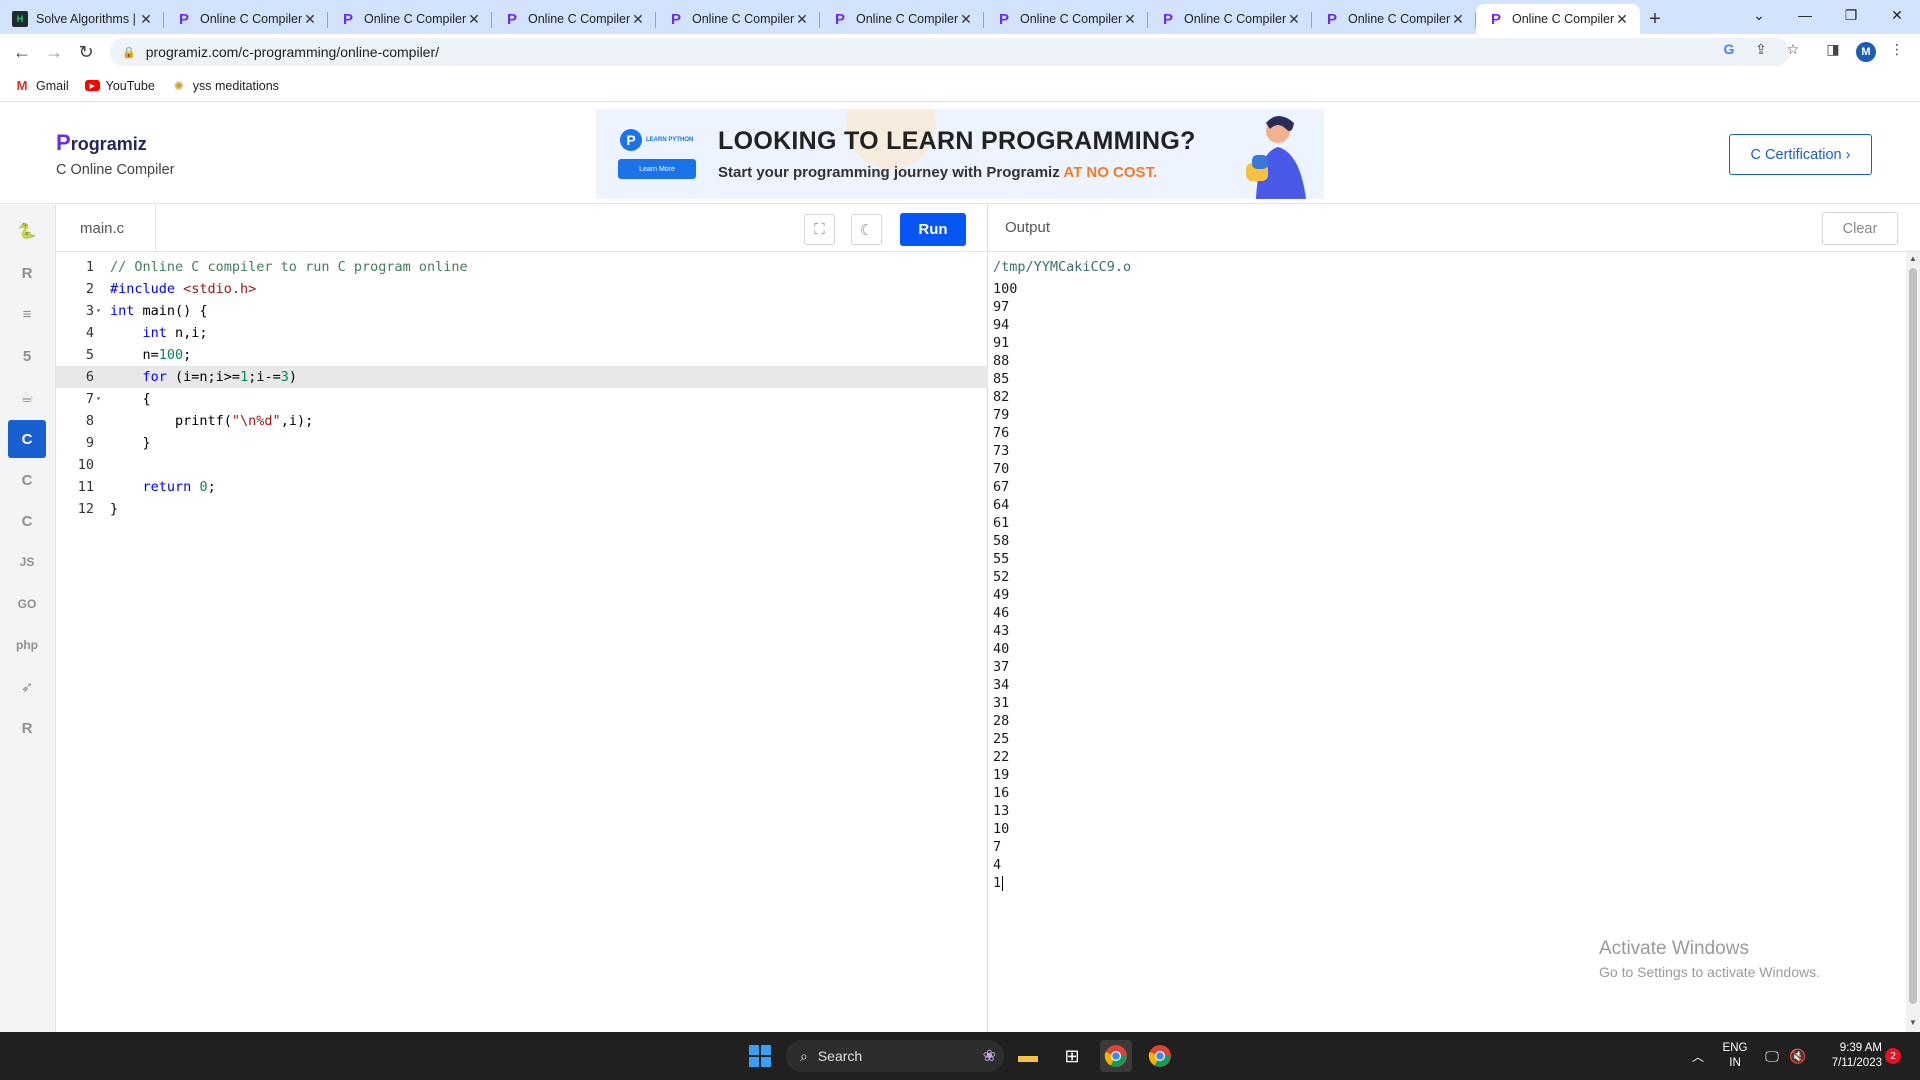 Image resolution: width=1920 pixels, height=1080 pixels. Describe the element at coordinates (1759, 15) in the screenshot. I see `tab-search-icon: ⌄` at that location.